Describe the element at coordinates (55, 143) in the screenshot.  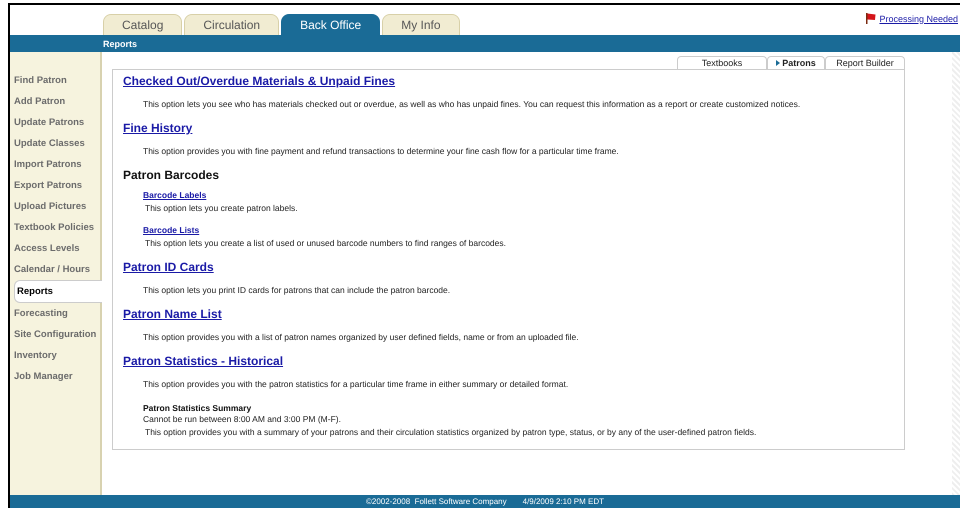
I see `sidebar-item: Update Classes` at that location.